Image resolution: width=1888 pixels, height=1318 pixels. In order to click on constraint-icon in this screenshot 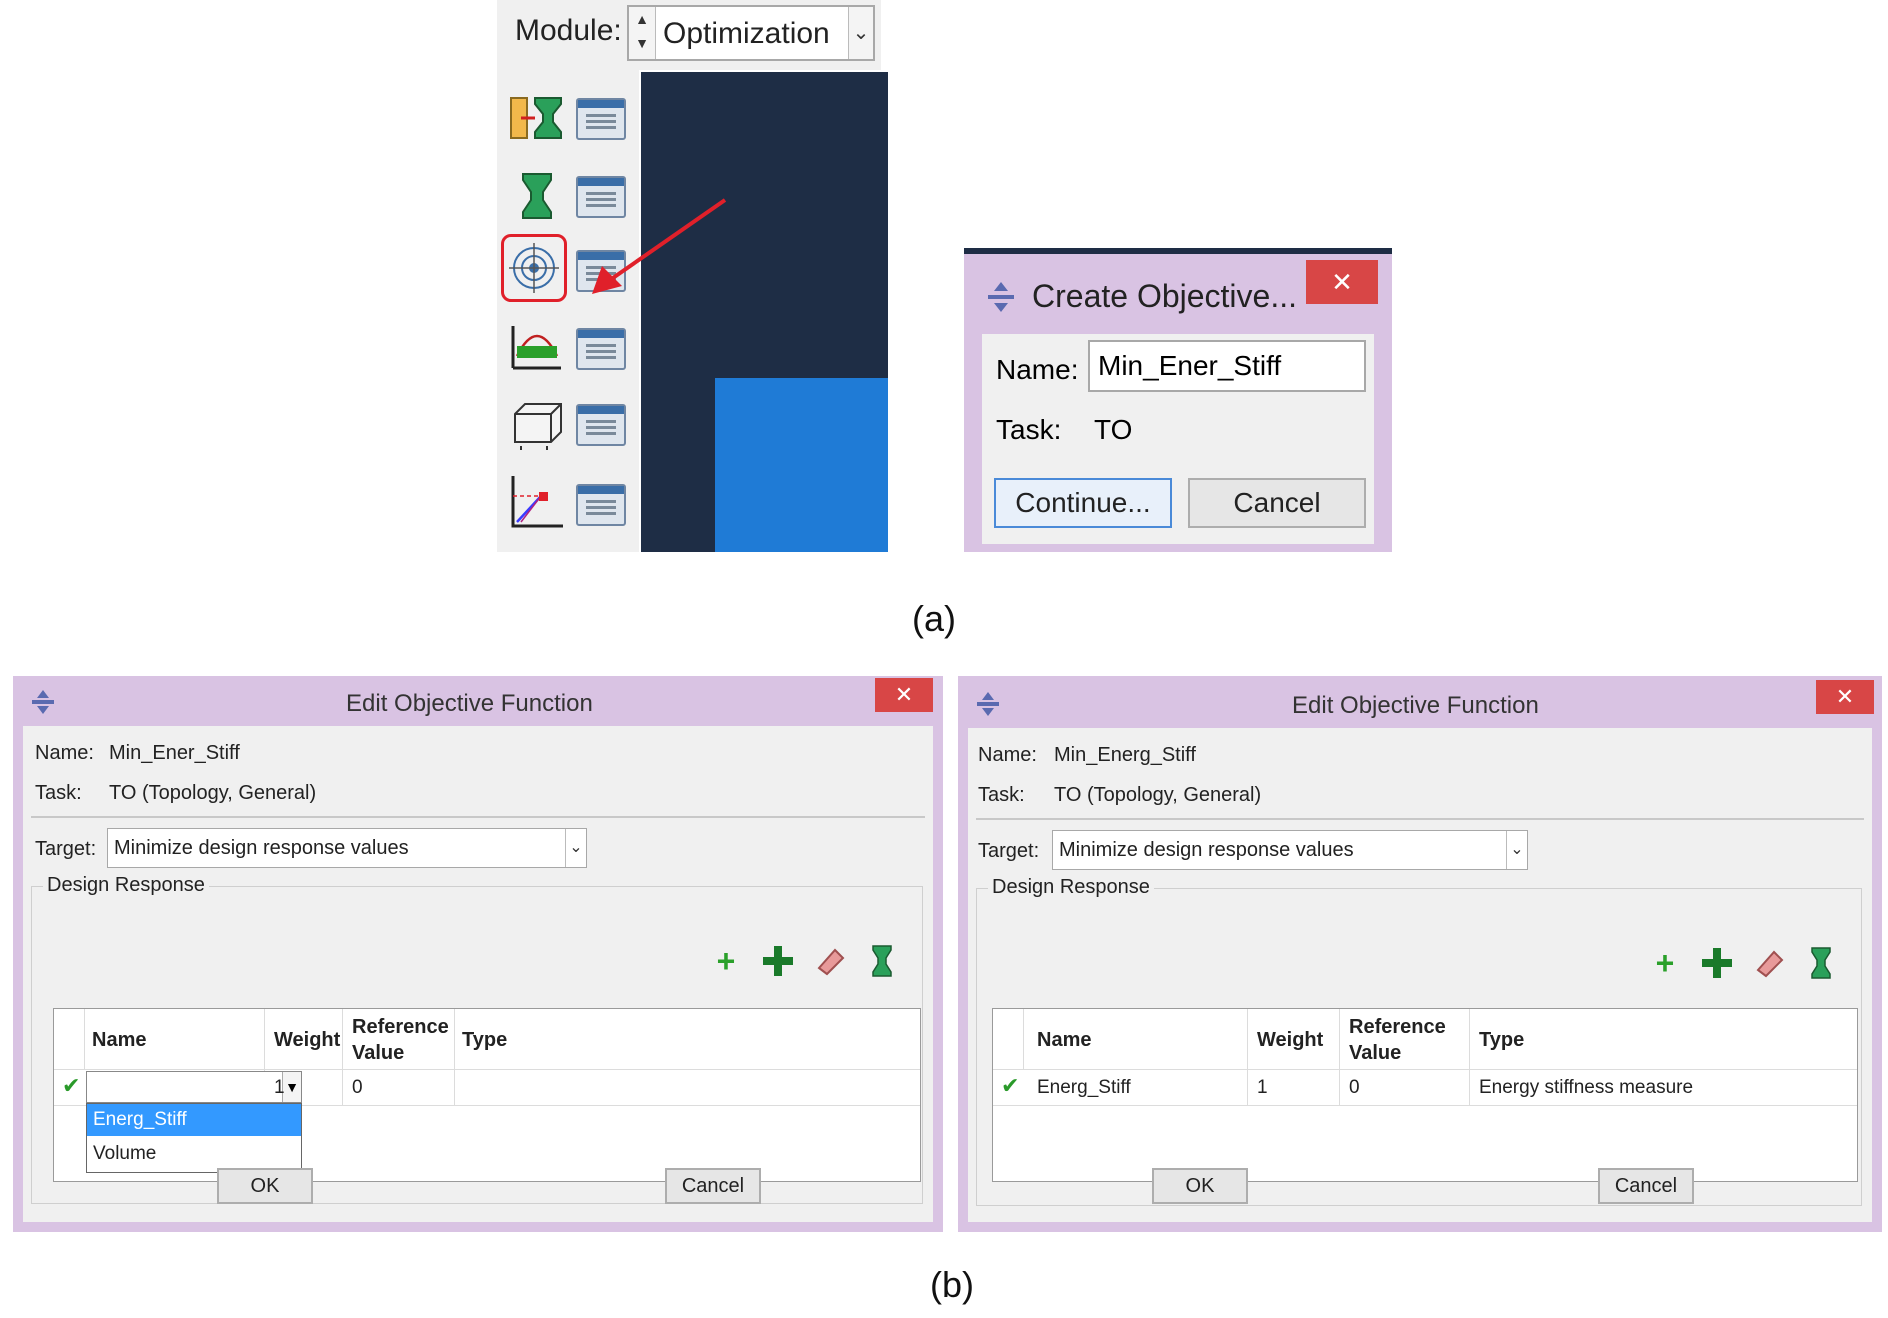, I will do `click(537, 346)`.